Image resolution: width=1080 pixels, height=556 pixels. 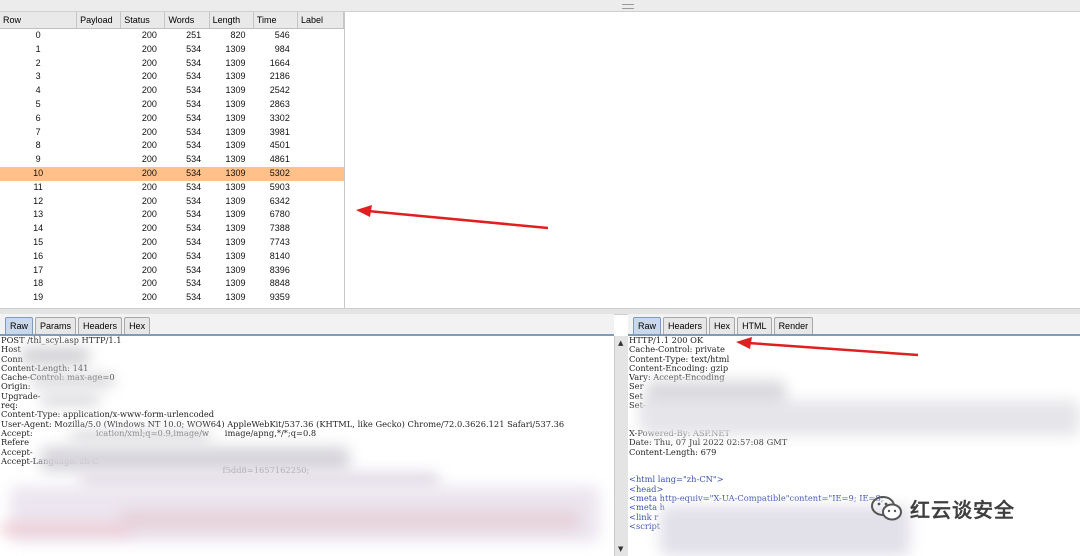 I want to click on column-header-words: Words, so click(x=187, y=20).